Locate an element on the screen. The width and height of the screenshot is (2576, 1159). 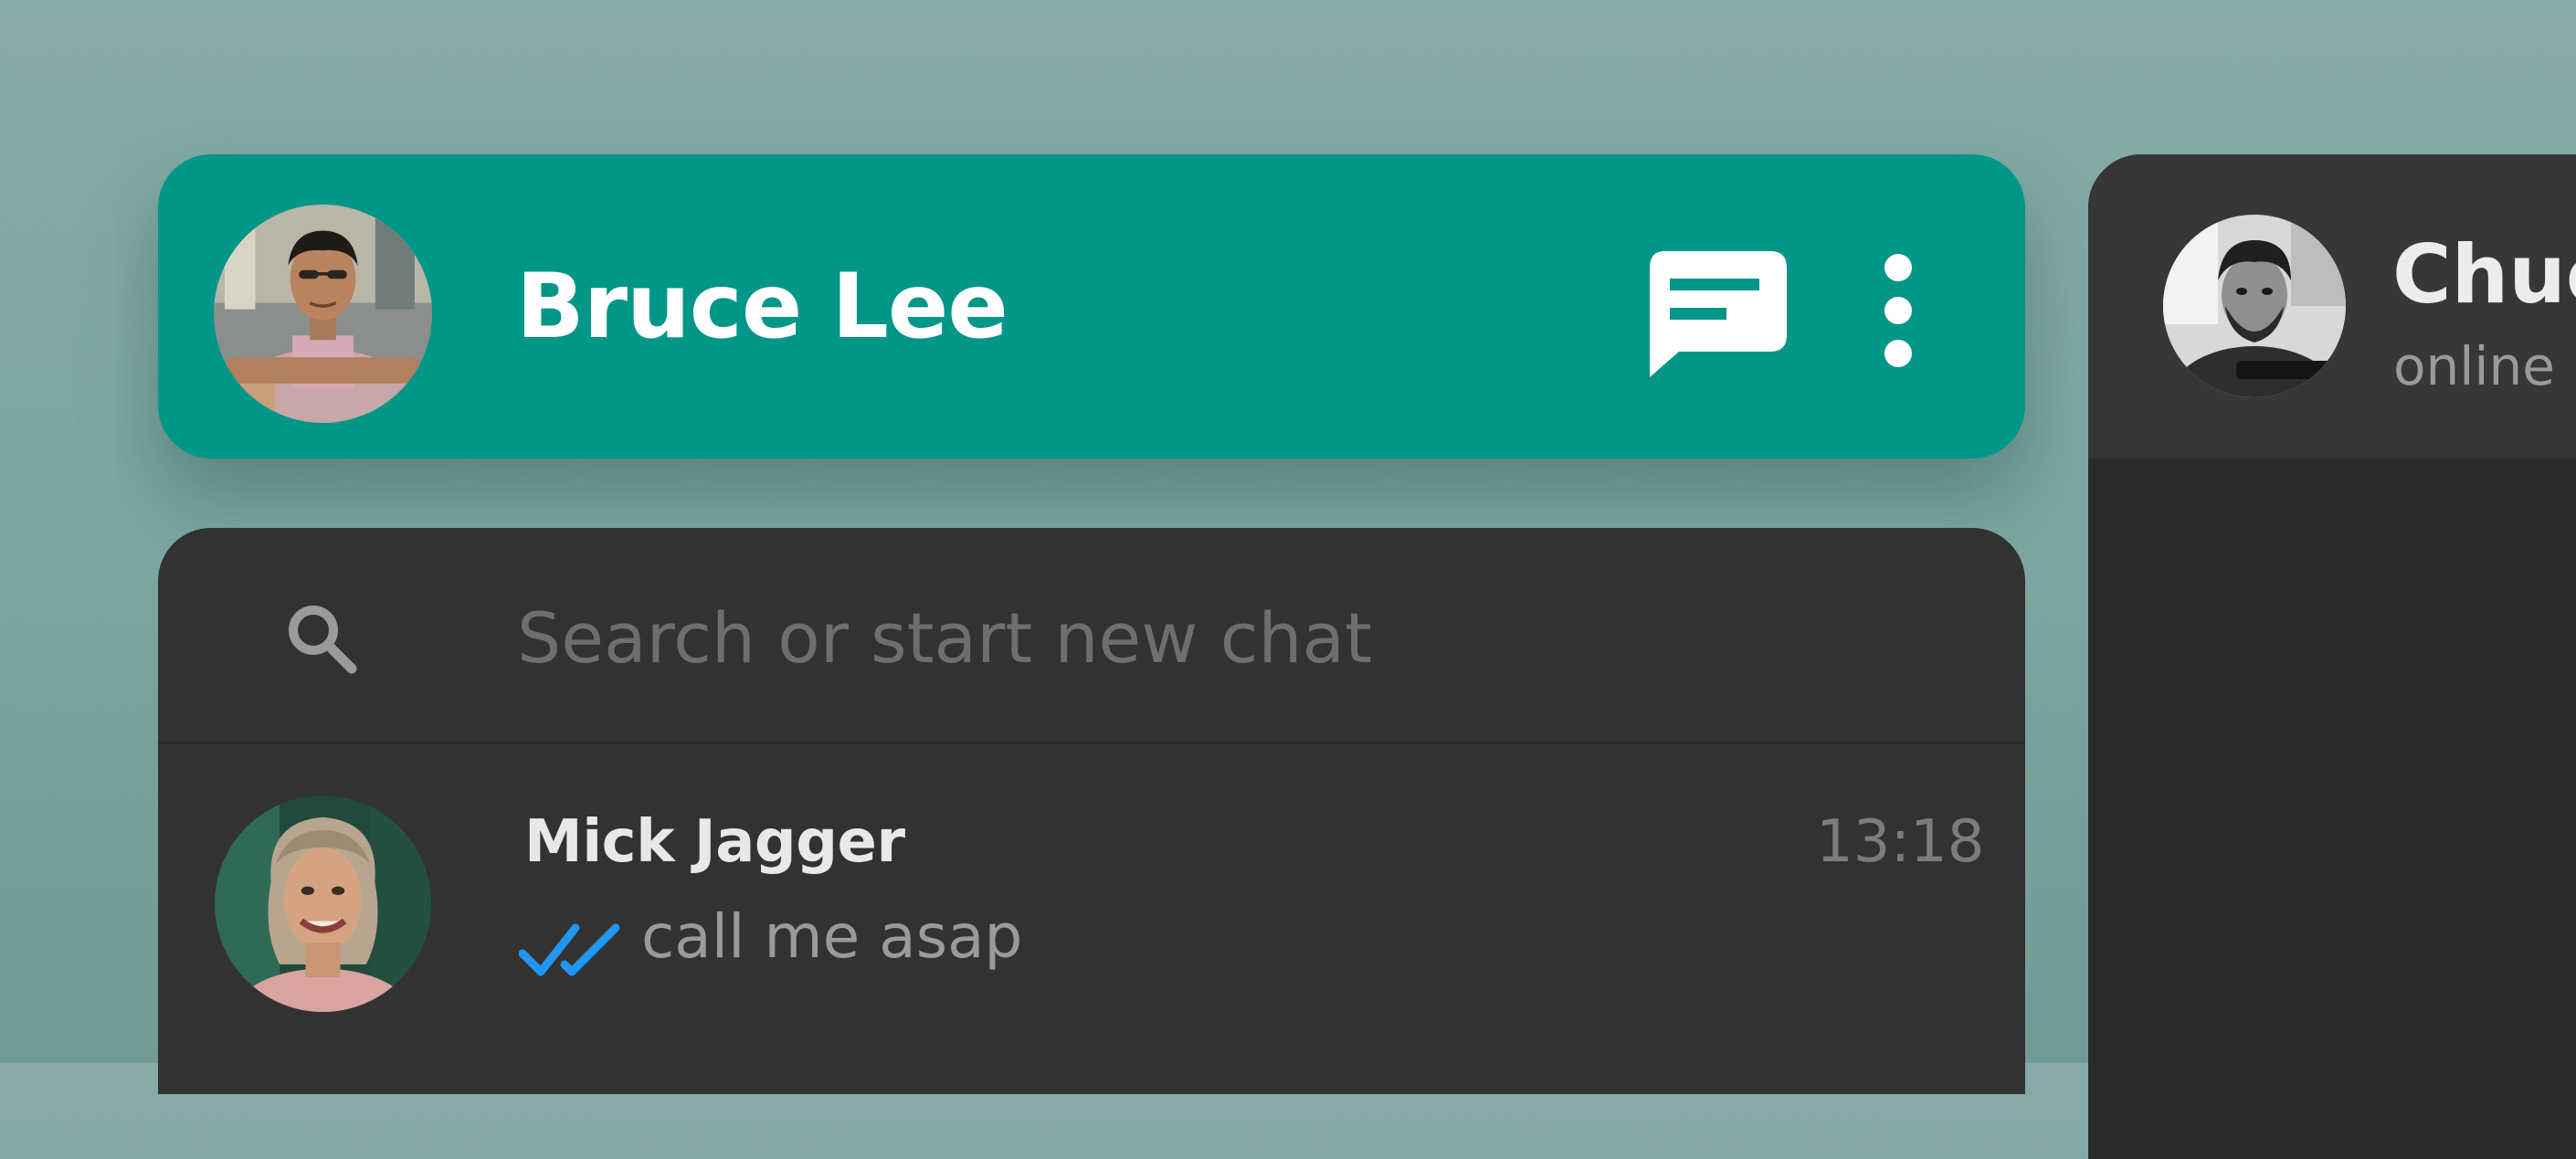
chat-avatar is located at coordinates (323, 903).